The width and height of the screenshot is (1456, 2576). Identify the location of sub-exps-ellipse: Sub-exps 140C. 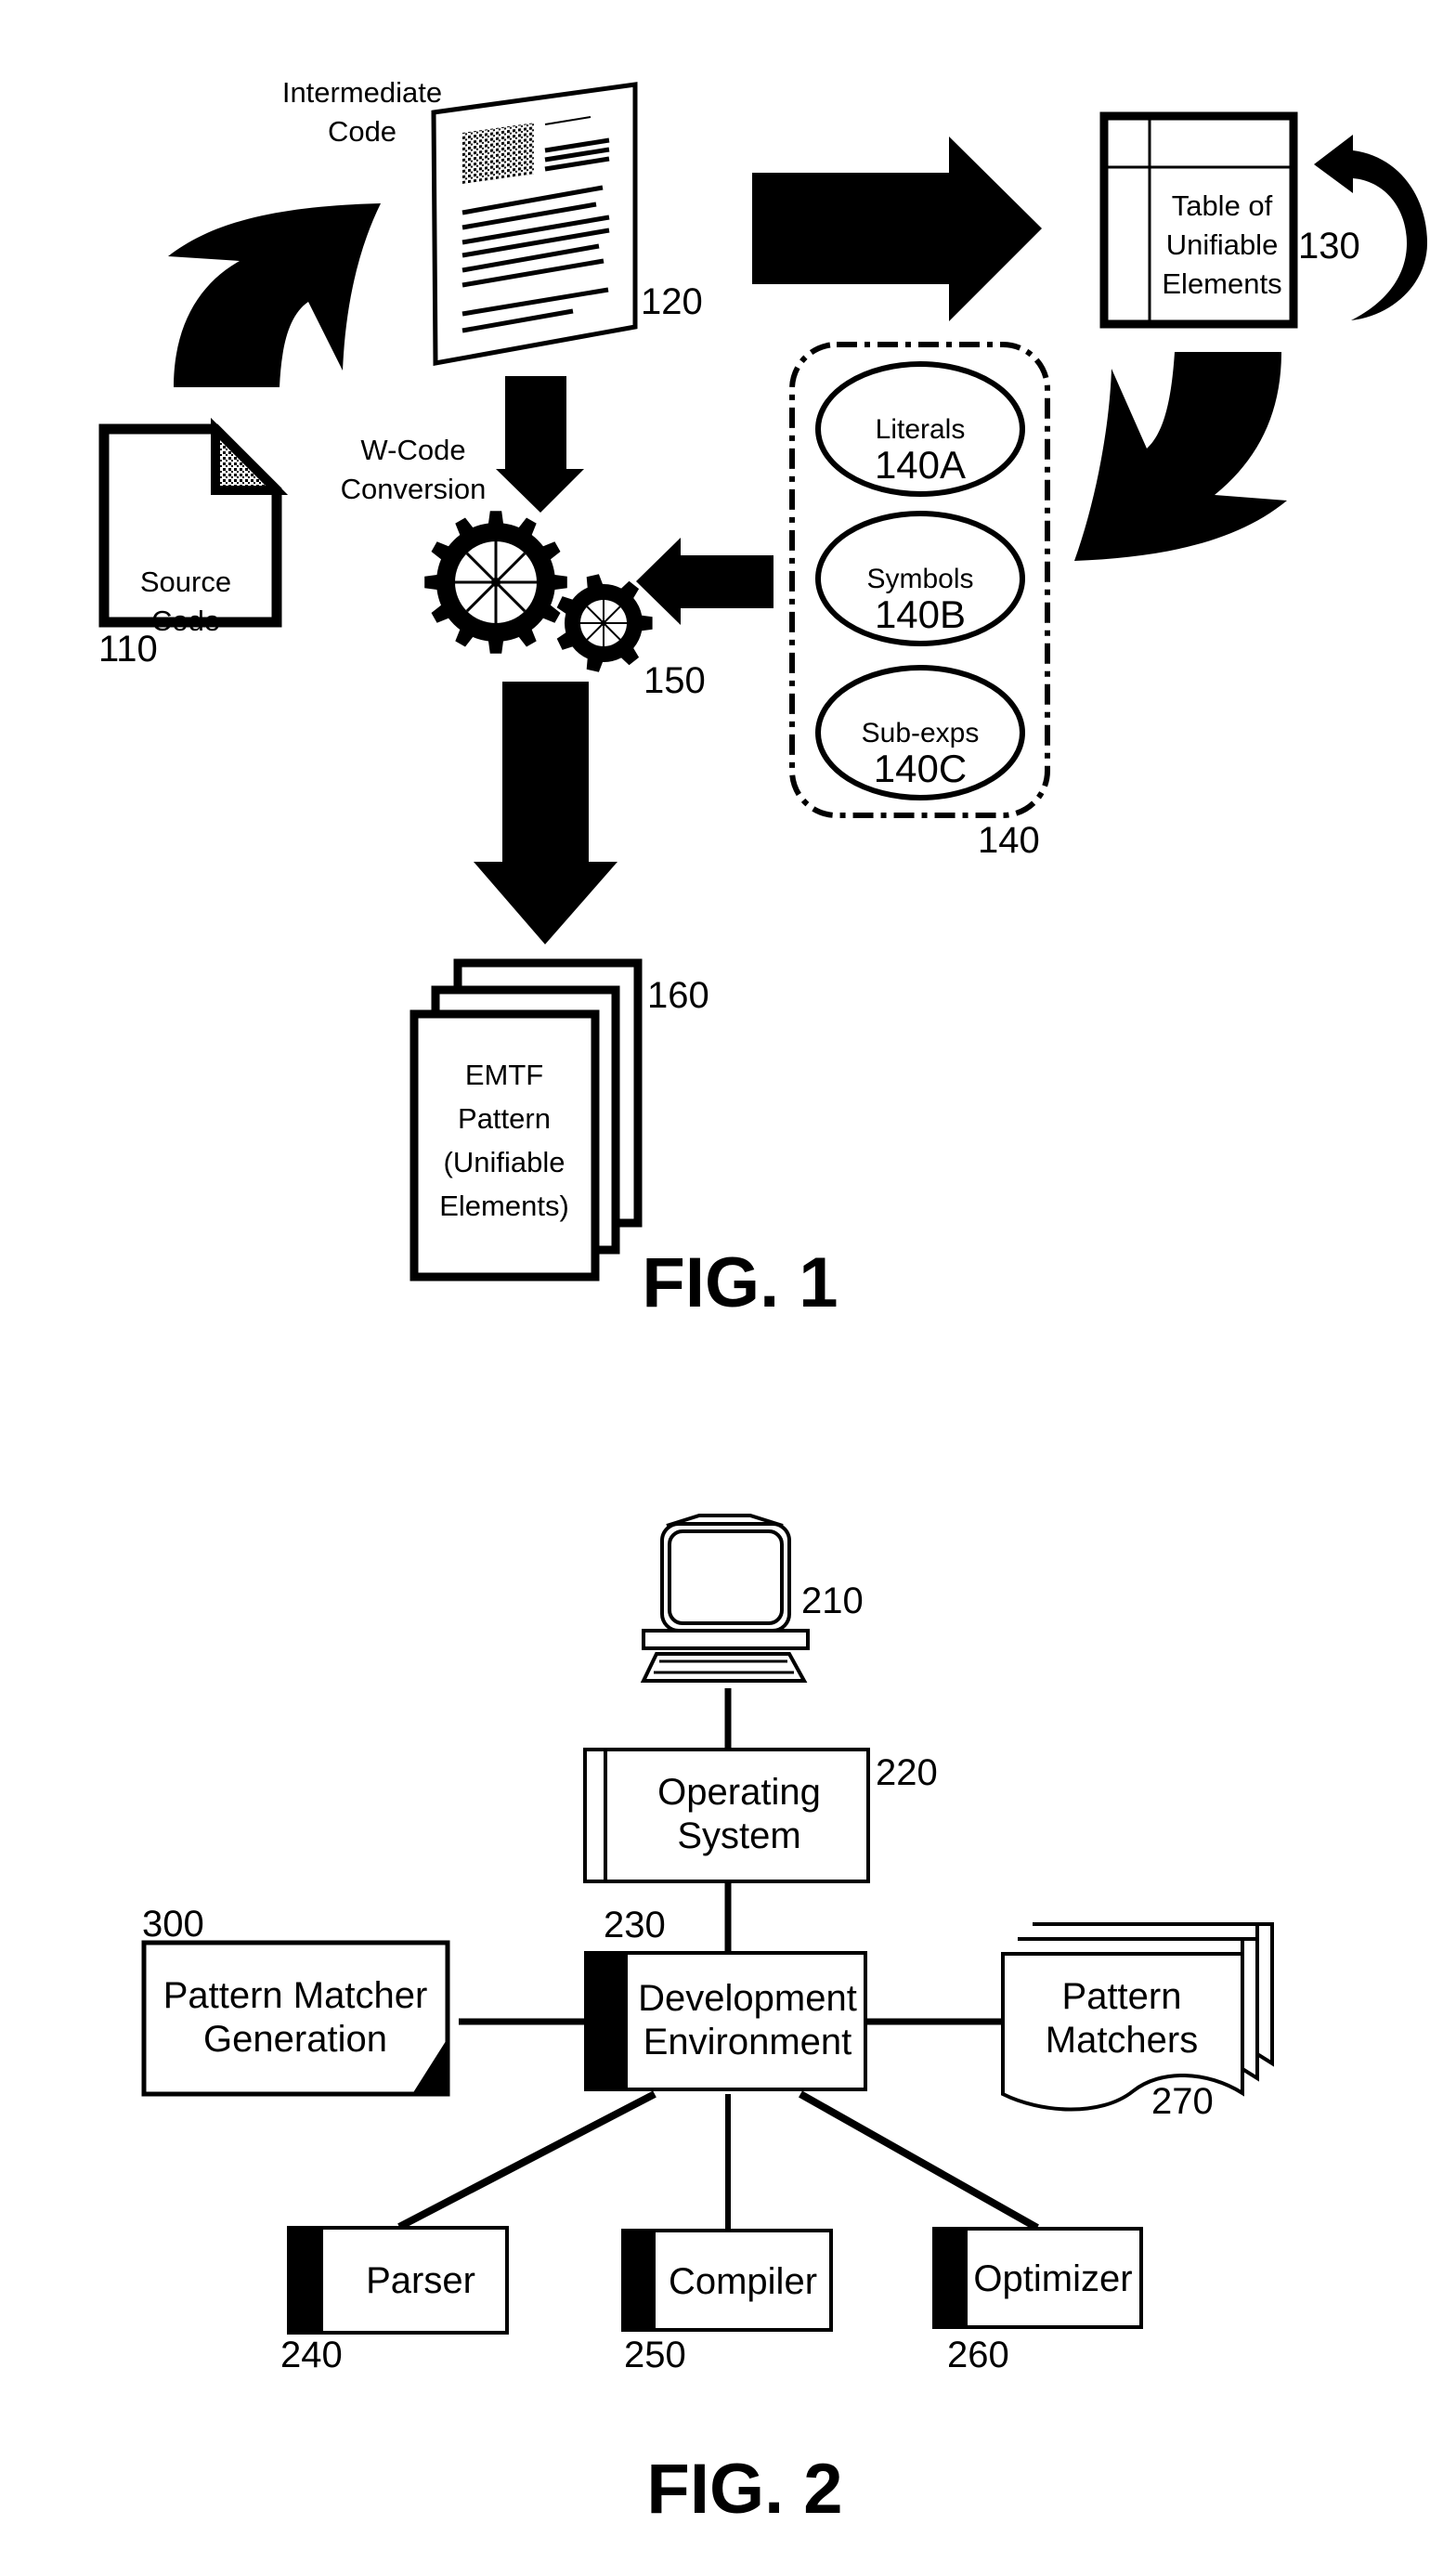
(920, 732).